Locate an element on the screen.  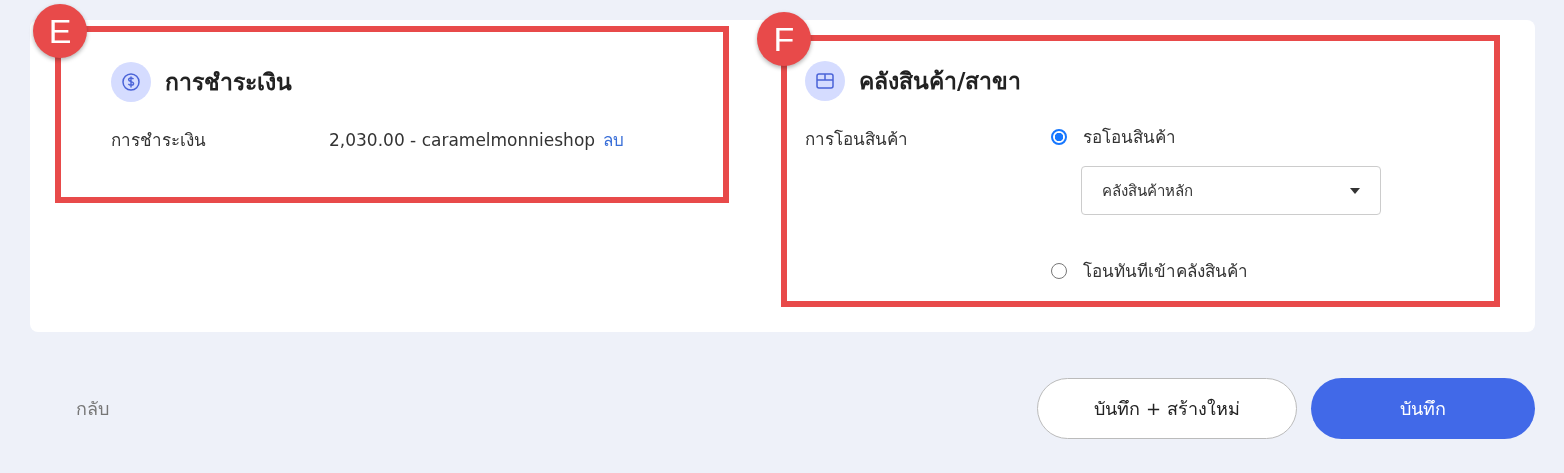
save-new-button: บันทึก + สร้างใหม่ is located at coordinates (1167, 408).